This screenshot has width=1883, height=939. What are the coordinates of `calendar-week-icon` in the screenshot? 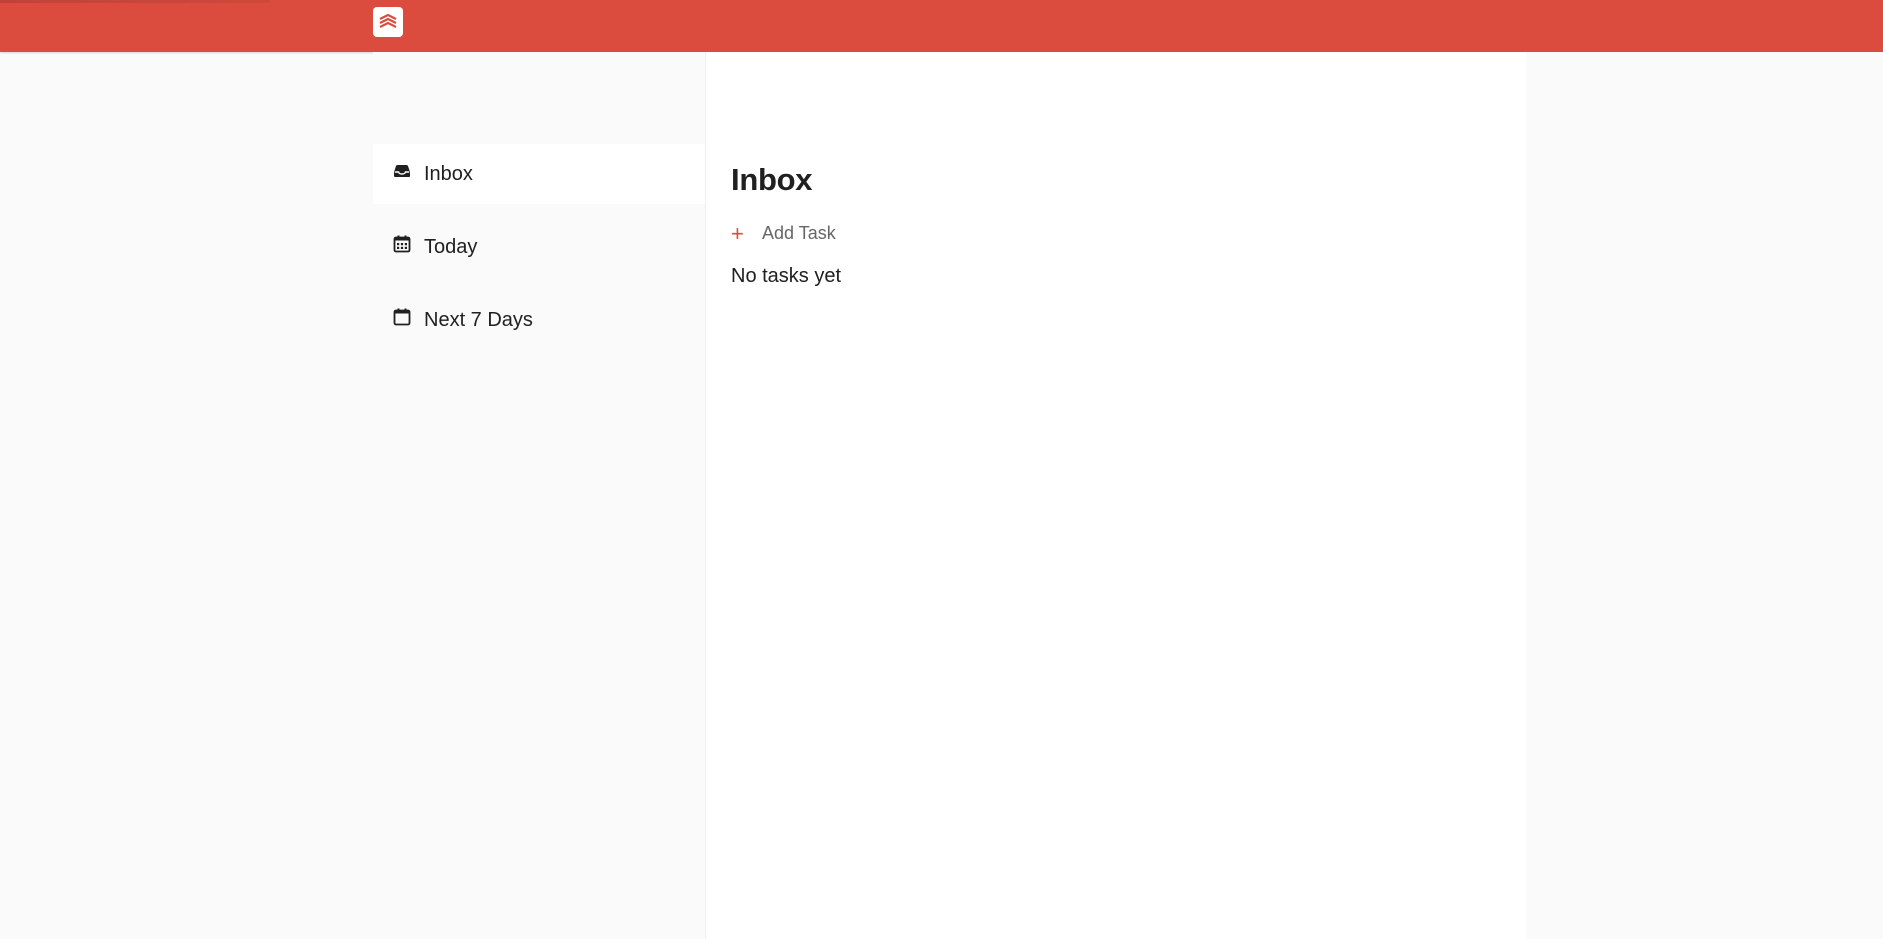 It's located at (402, 317).